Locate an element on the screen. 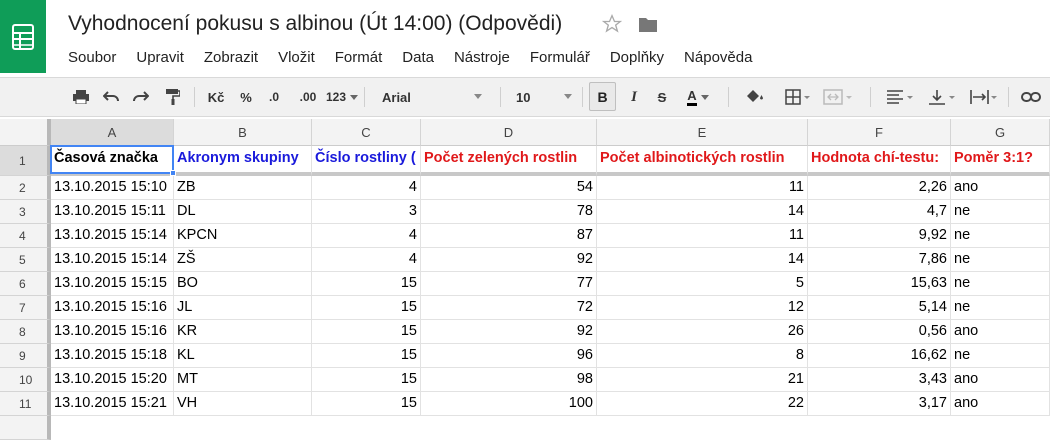 The width and height of the screenshot is (1050, 440). table-cell: 12 is located at coordinates (702, 308).